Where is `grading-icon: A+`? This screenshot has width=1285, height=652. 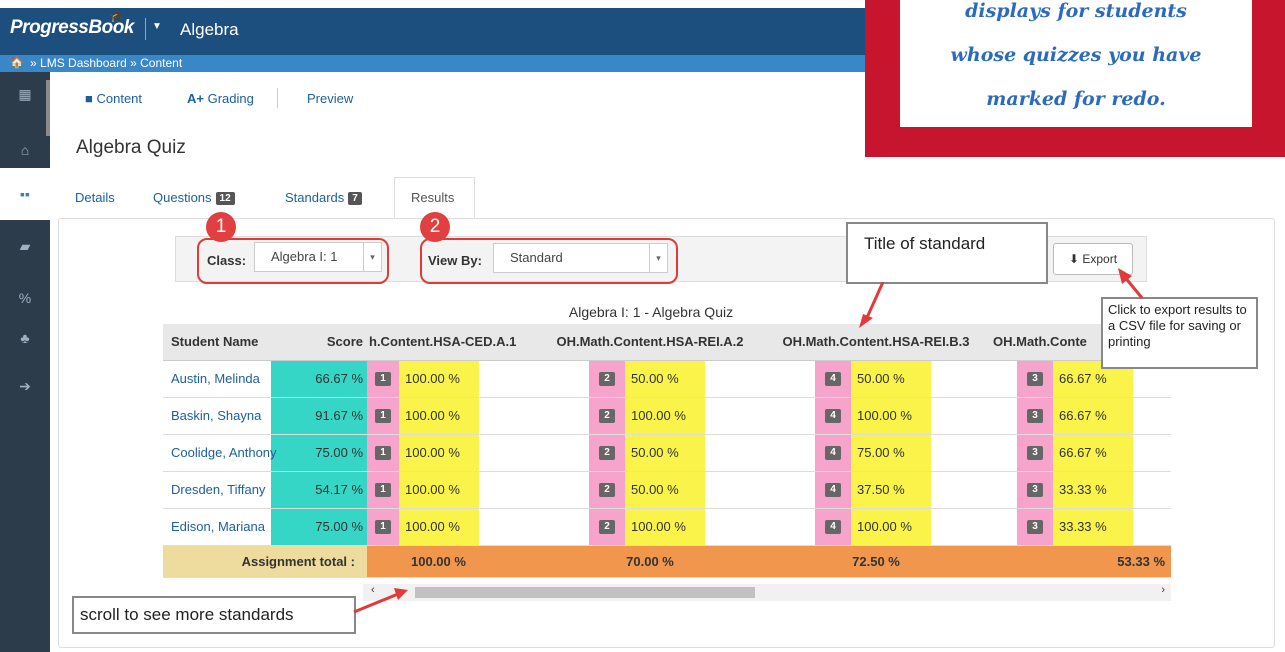 grading-icon: A+ is located at coordinates (195, 98).